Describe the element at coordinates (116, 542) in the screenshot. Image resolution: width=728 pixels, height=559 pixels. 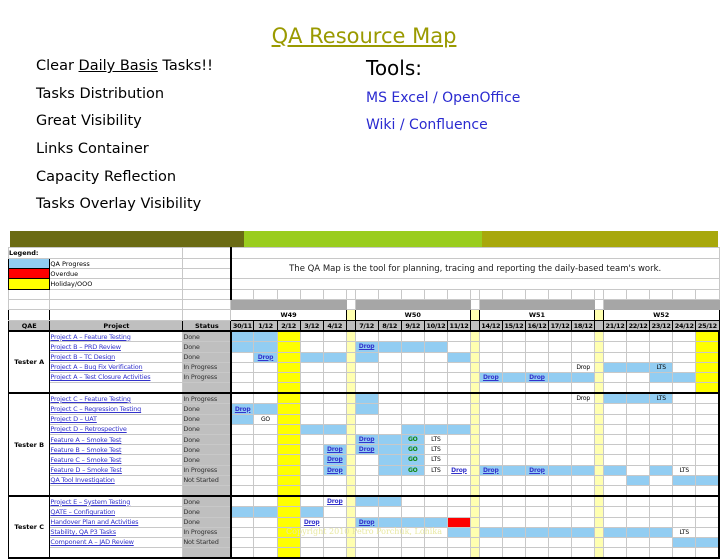
I see `project-link: Component A – JAD Review` at that location.